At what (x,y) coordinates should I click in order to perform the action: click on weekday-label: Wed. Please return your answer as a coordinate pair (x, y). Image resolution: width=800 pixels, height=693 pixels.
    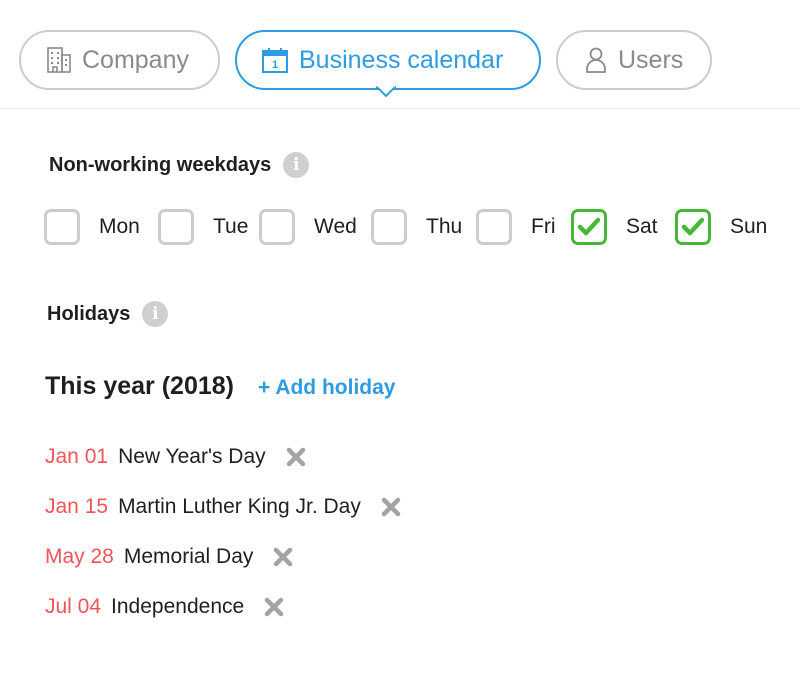
    Looking at the image, I should click on (335, 226).